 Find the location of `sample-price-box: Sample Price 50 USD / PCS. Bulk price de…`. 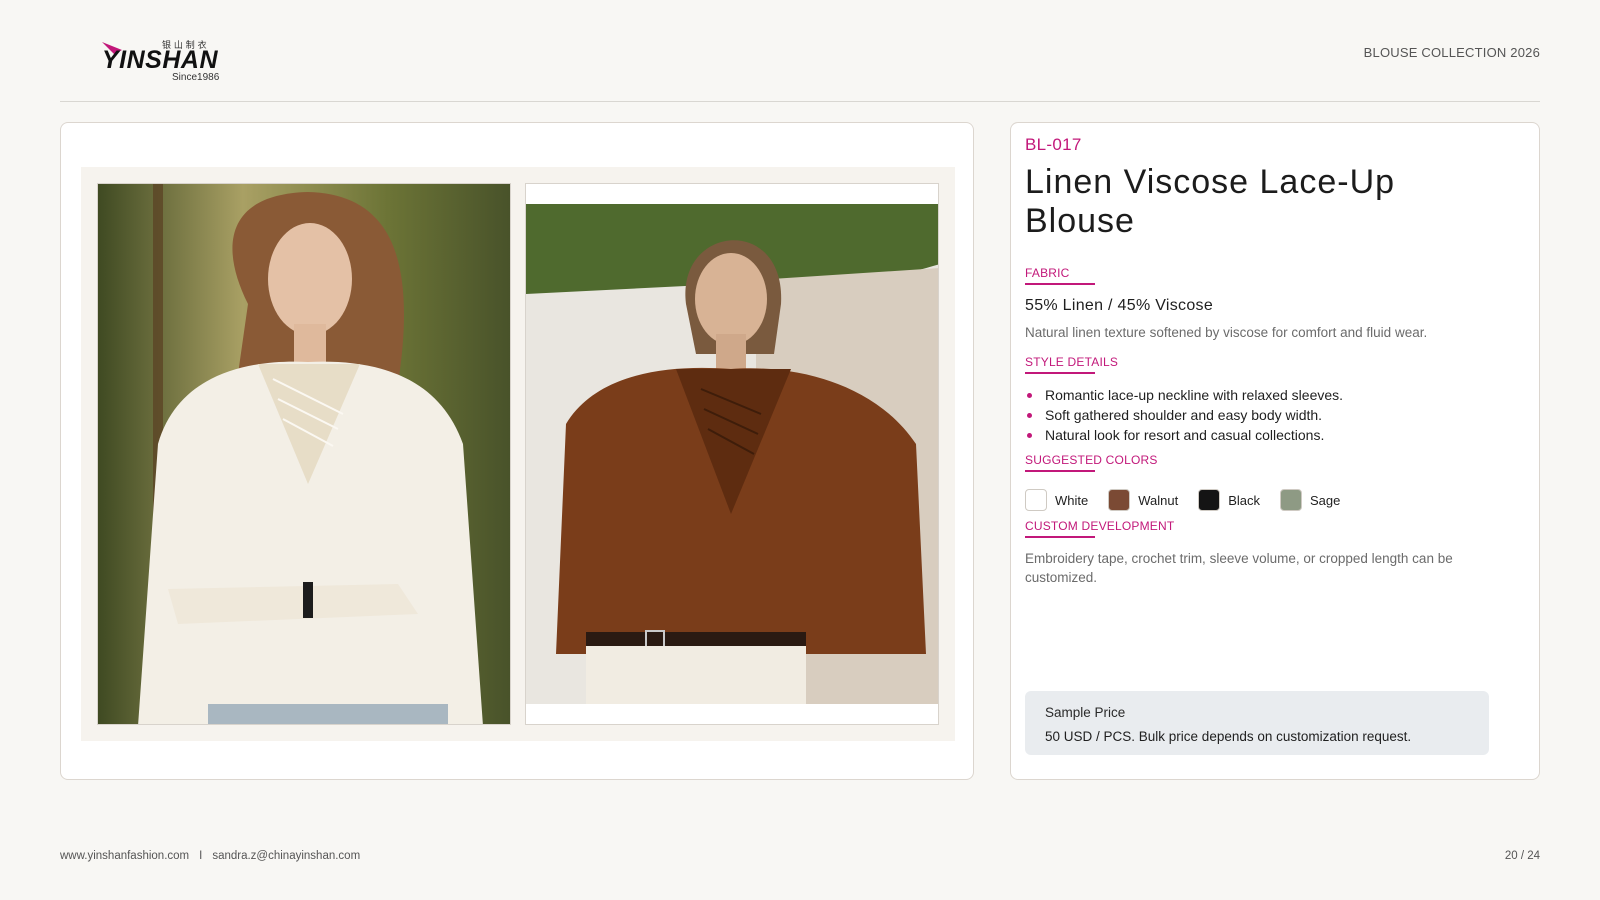

sample-price-box: Sample Price 50 USD / PCS. Bulk price de… is located at coordinates (1257, 723).